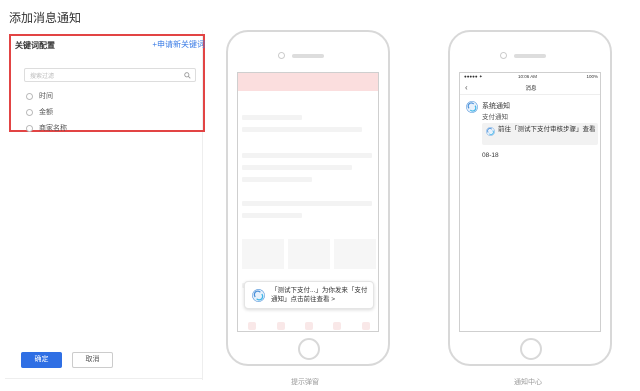 The width and height of the screenshot is (640, 391). What do you see at coordinates (305, 382) in the screenshot?
I see `caption-popup: 提示弹窗` at bounding box center [305, 382].